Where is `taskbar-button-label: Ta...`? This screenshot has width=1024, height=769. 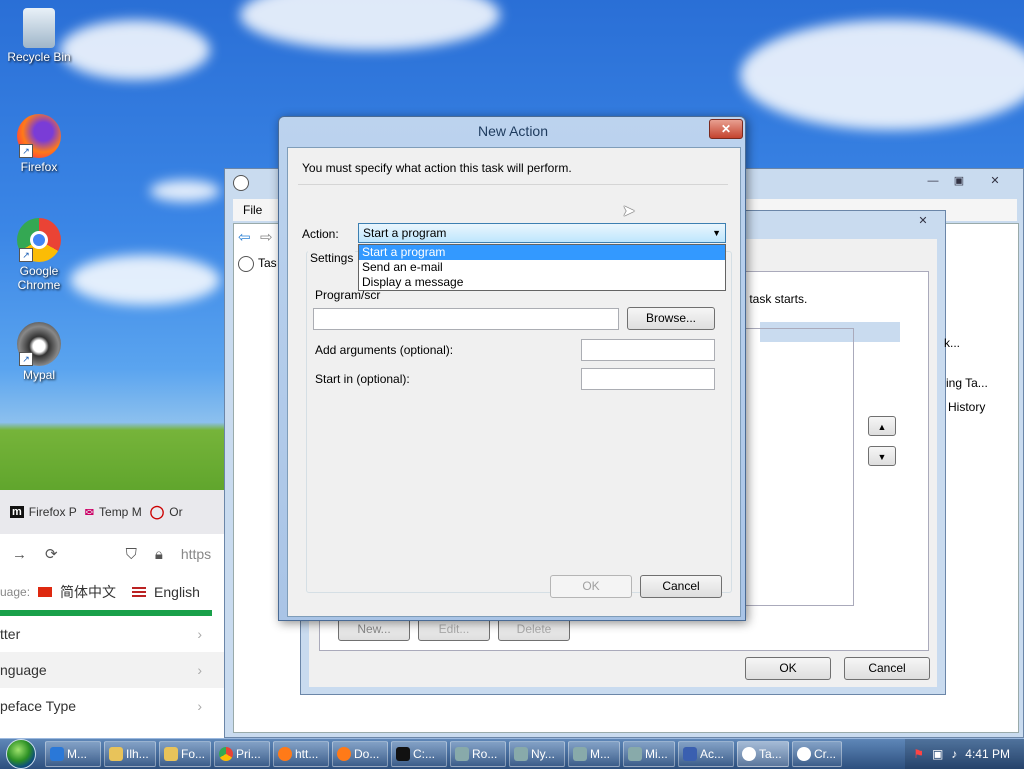 taskbar-button-label: Ta... is located at coordinates (770, 754).